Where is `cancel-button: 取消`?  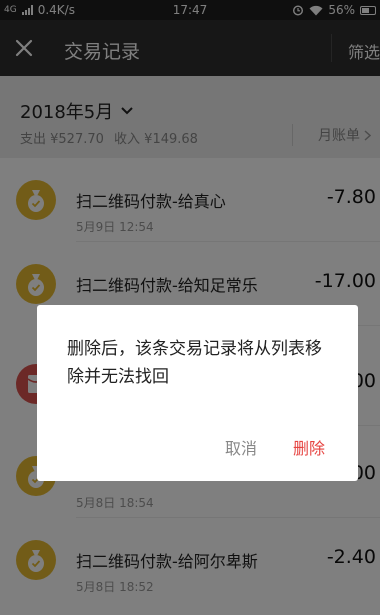
cancel-button: 取消 is located at coordinates (241, 447).